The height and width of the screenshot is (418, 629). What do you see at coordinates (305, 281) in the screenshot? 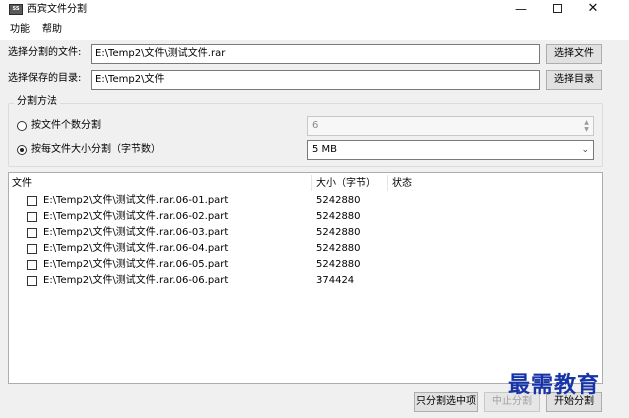
I see `table-row: E:\Temp2\文件\测试文件.rar.06-06.part 374424` at bounding box center [305, 281].